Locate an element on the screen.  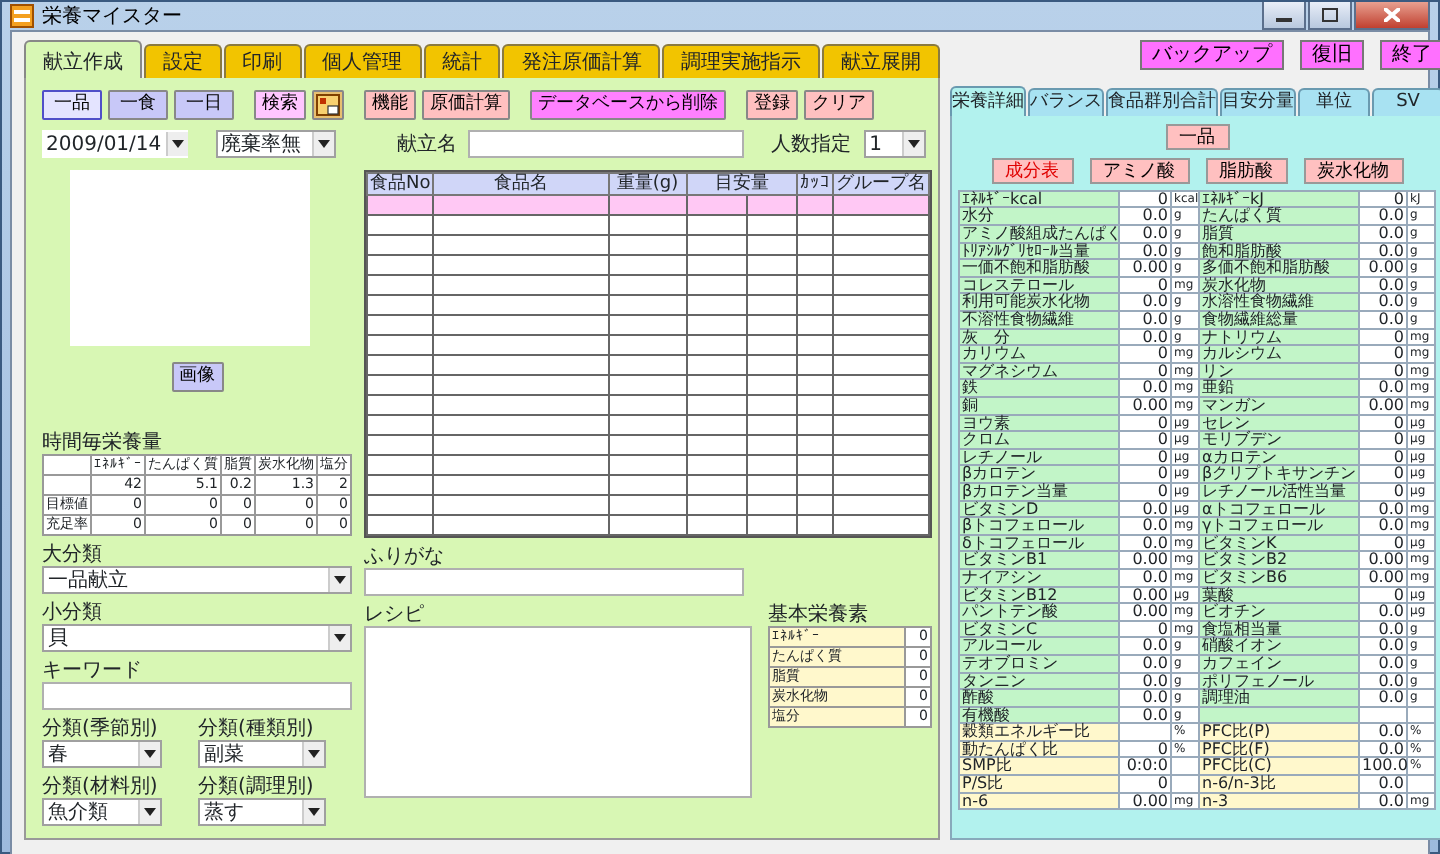
header-button: 復旧 is located at coordinates (1332, 55).